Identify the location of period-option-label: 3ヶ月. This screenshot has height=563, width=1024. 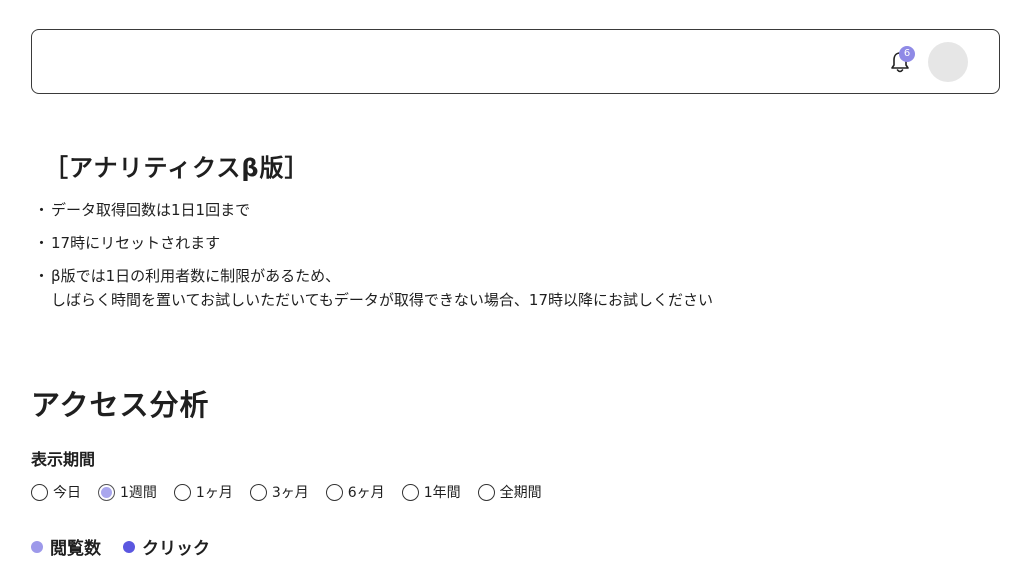
(290, 493).